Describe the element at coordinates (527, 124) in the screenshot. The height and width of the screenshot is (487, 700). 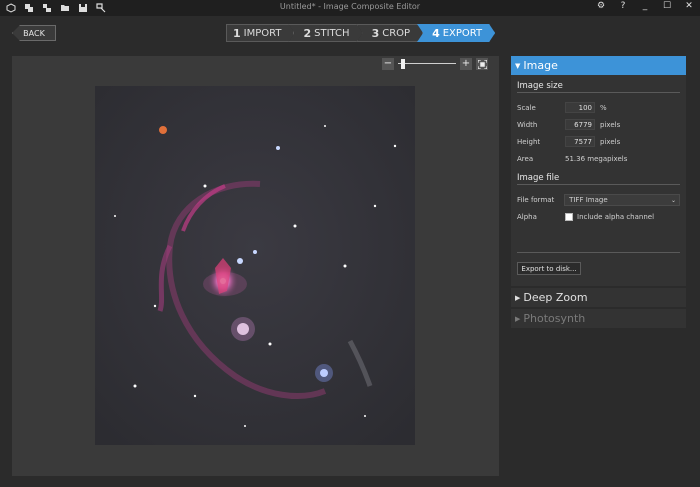
I see `width-label: Width` at that location.